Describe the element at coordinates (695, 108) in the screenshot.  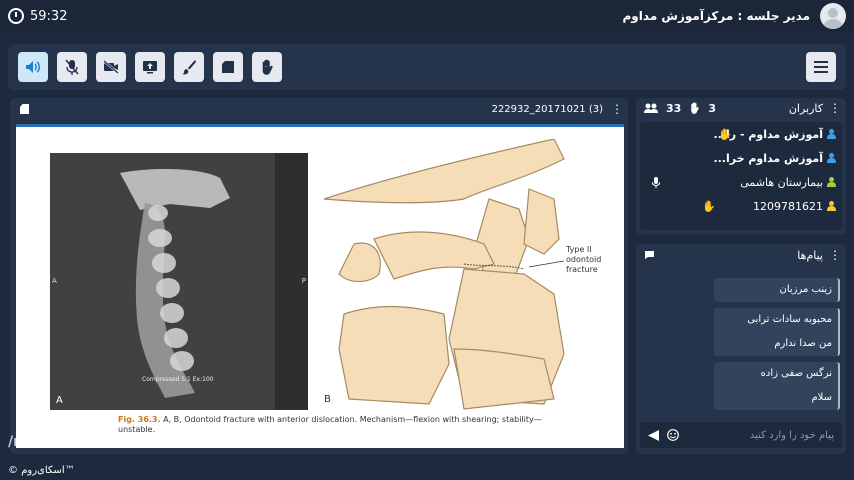
I see `hand-count-icon` at that location.